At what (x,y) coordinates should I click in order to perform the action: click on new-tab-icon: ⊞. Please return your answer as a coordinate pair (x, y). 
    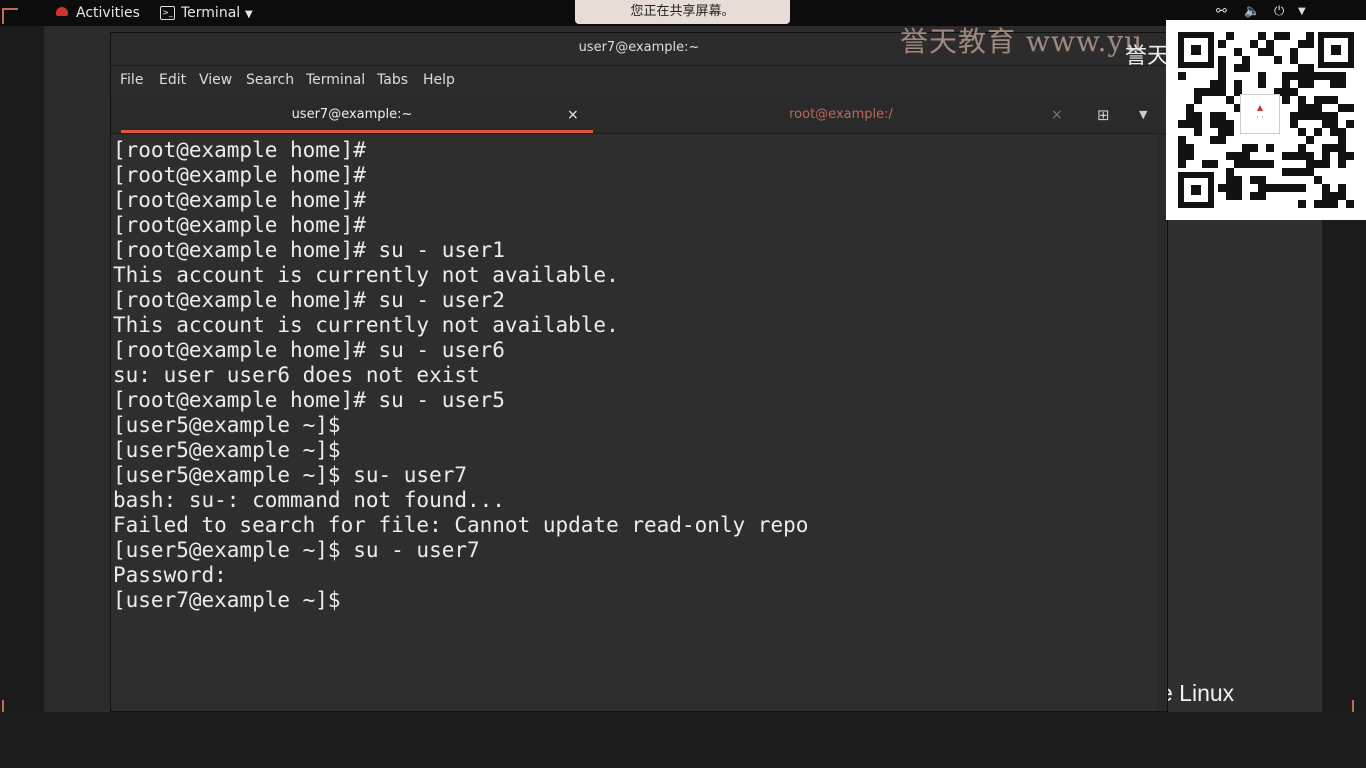
    Looking at the image, I should click on (1103, 115).